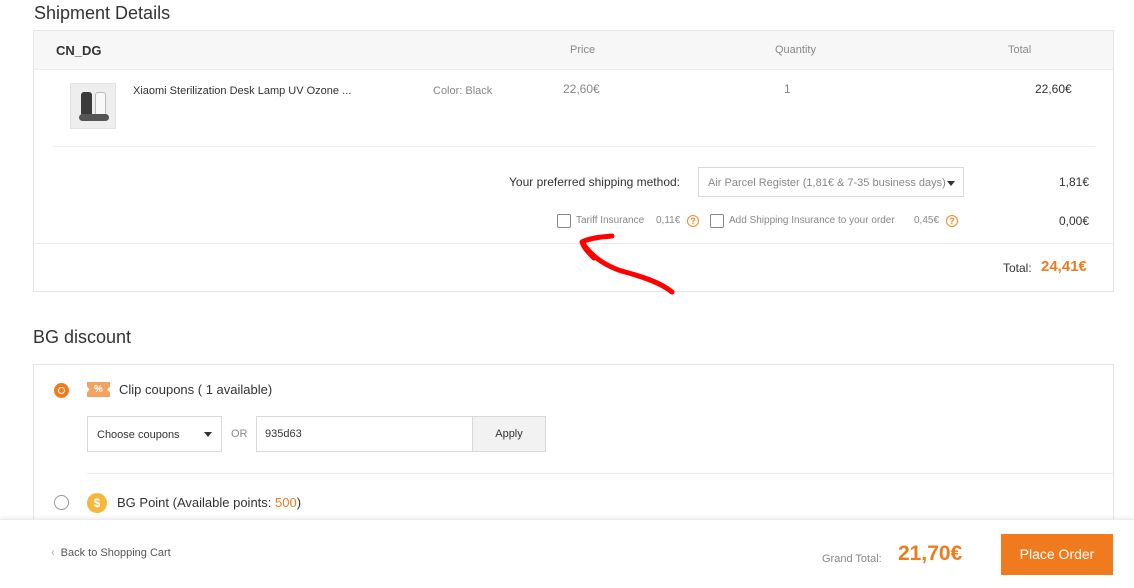  What do you see at coordinates (1053, 89) in the screenshot?
I see `product-total: 22,60€` at bounding box center [1053, 89].